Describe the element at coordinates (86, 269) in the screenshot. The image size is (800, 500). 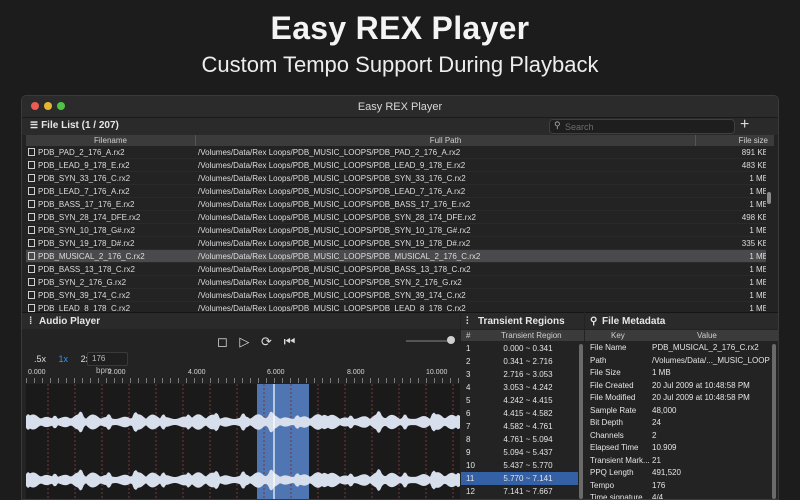
I see `file-name: PDB_BASS_13_178_C.rx2` at that location.